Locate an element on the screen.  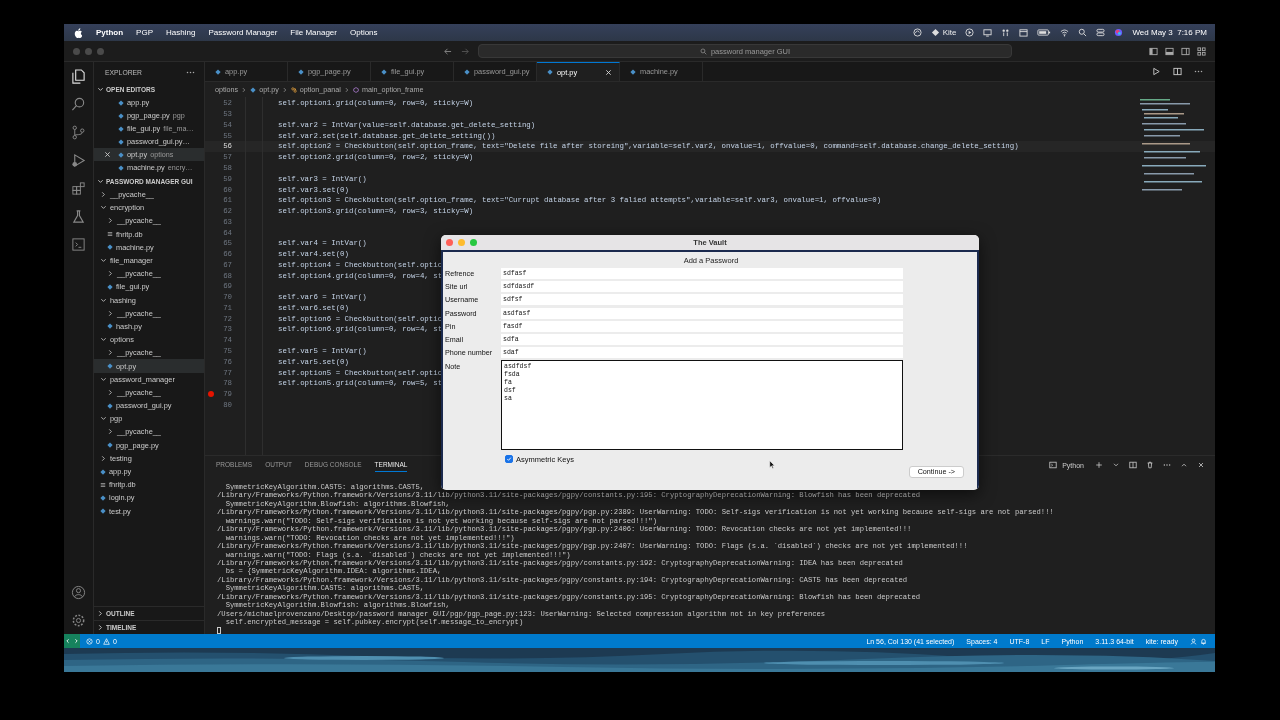
display-icon is located at coordinates (988, 32).